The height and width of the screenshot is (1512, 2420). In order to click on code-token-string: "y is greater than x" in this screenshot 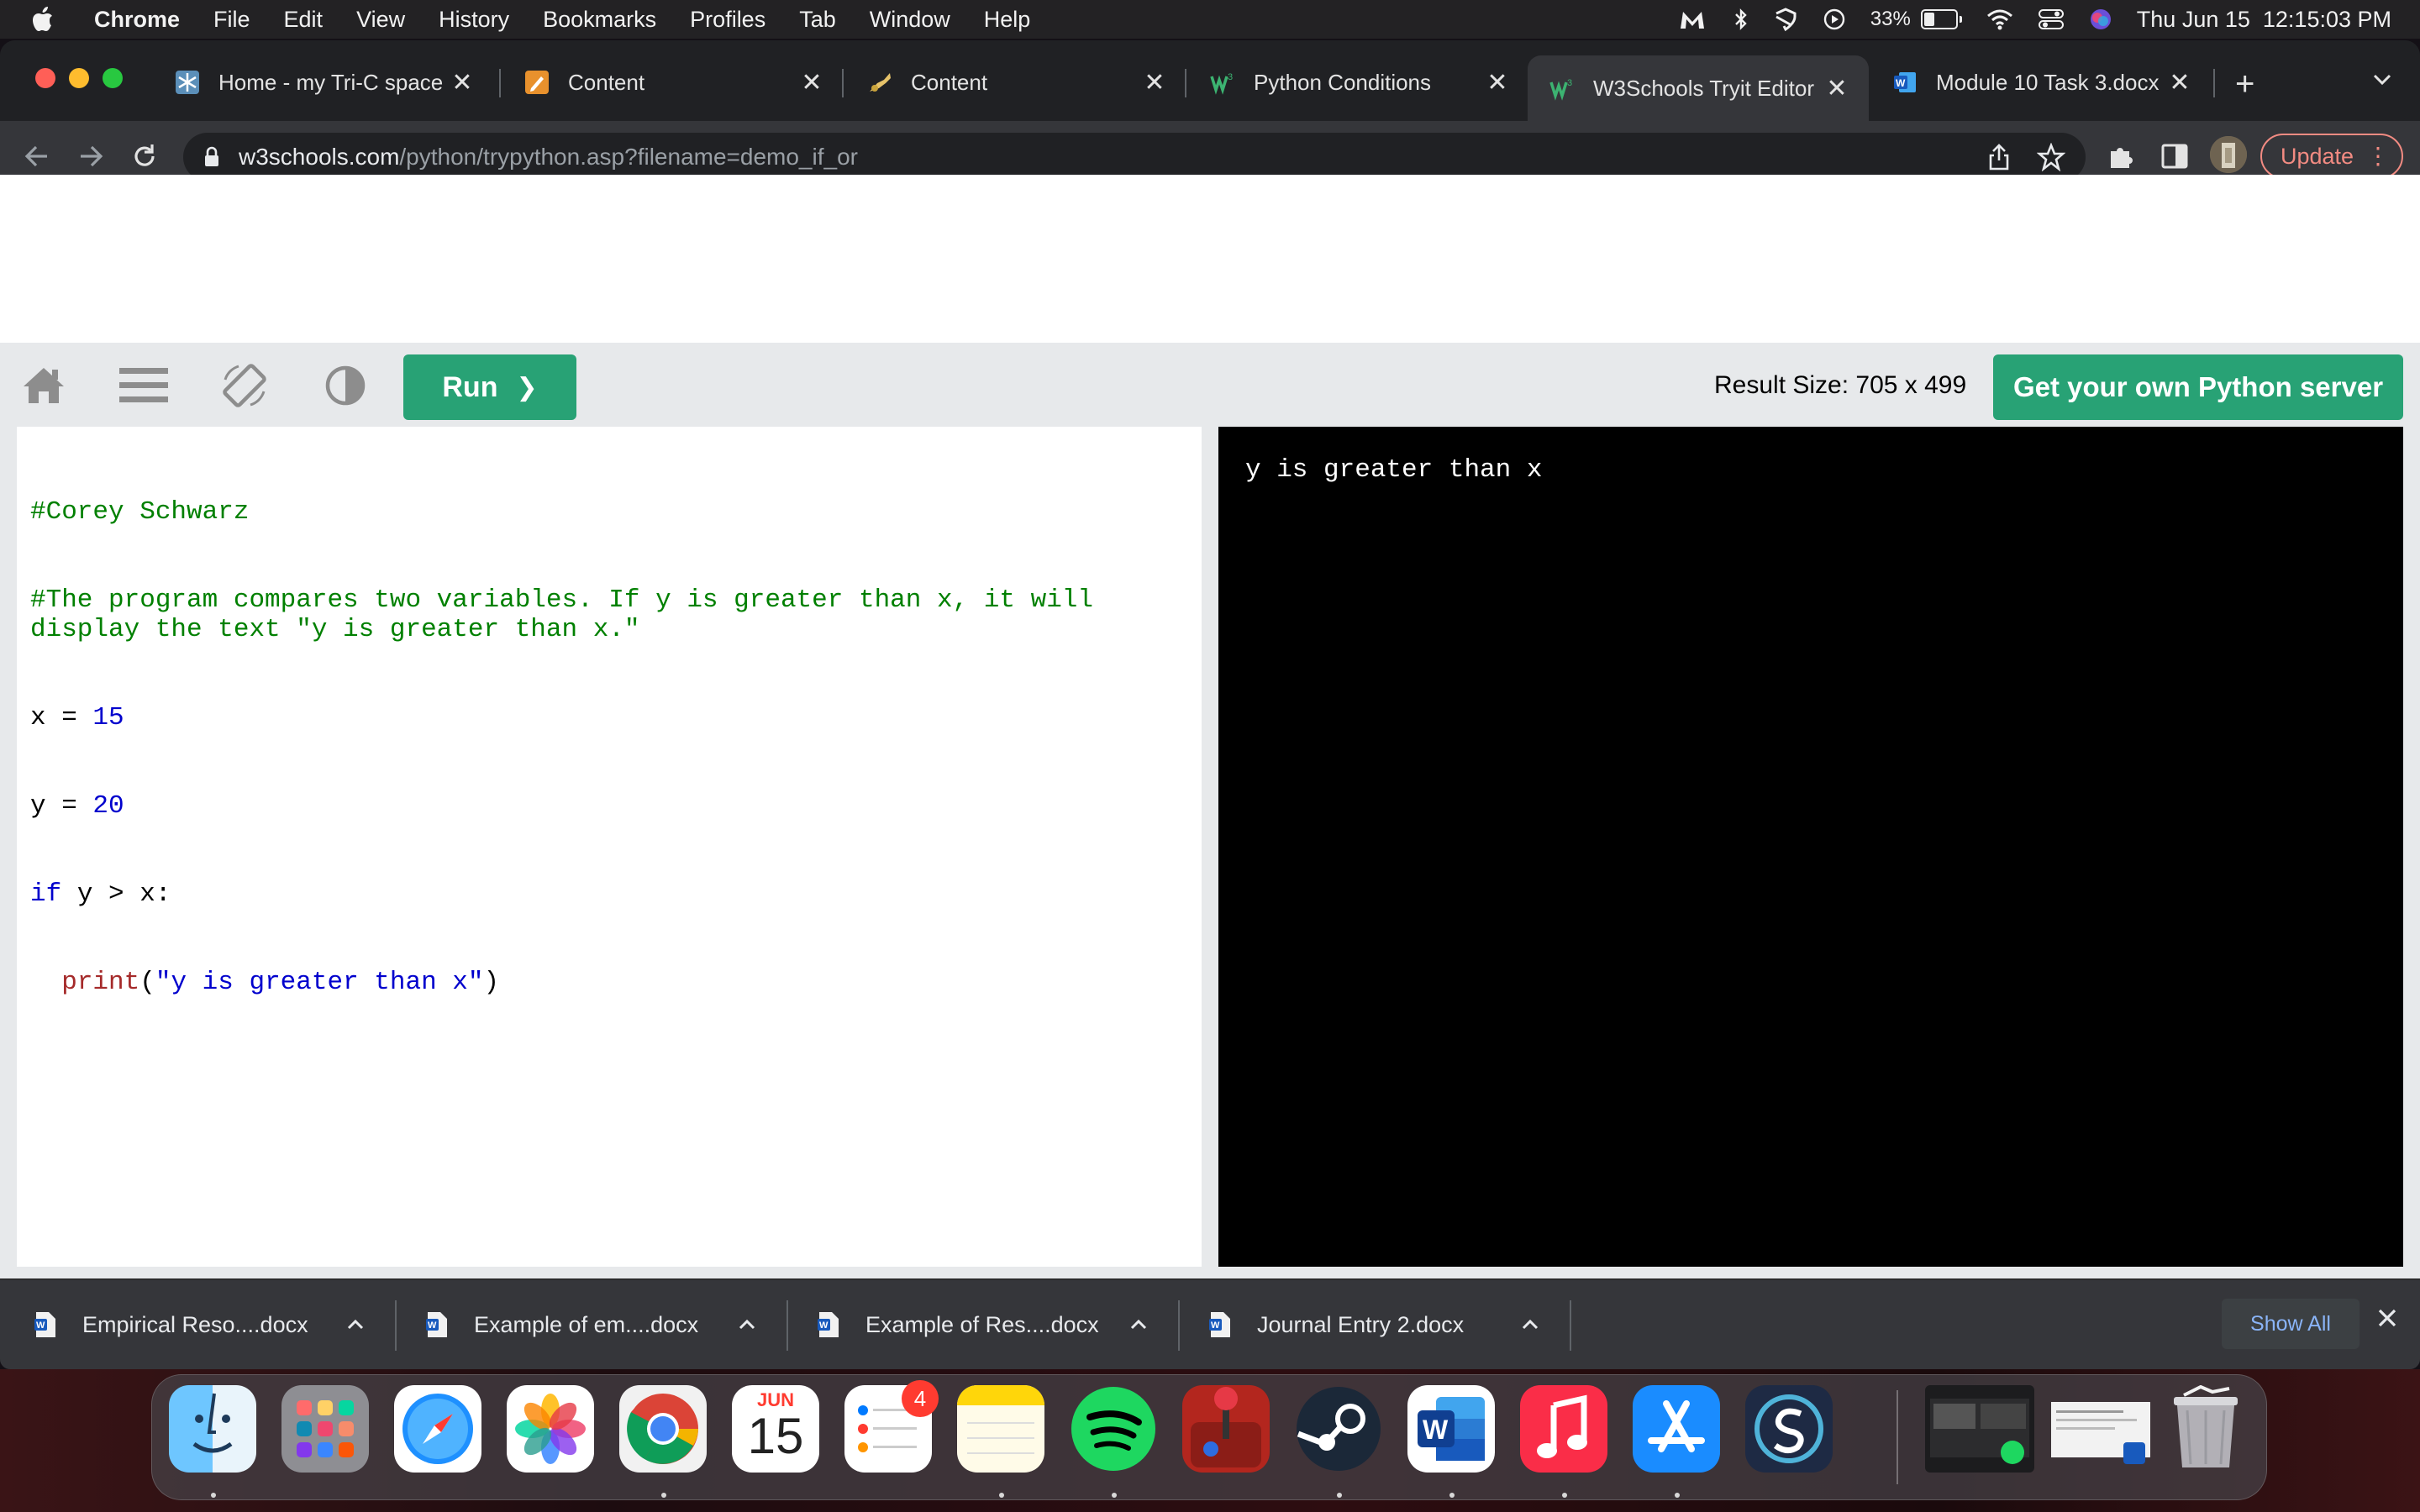, I will do `click(319, 982)`.